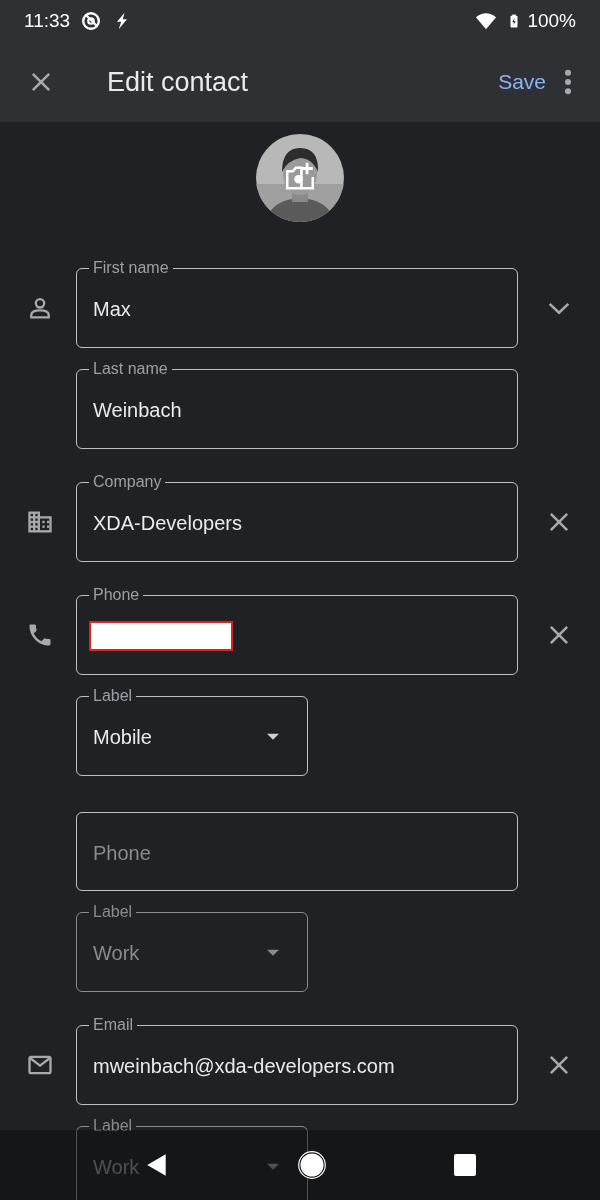 This screenshot has width=600, height=1200. Describe the element at coordinates (130, 369) in the screenshot. I see `field-label: Last name` at that location.